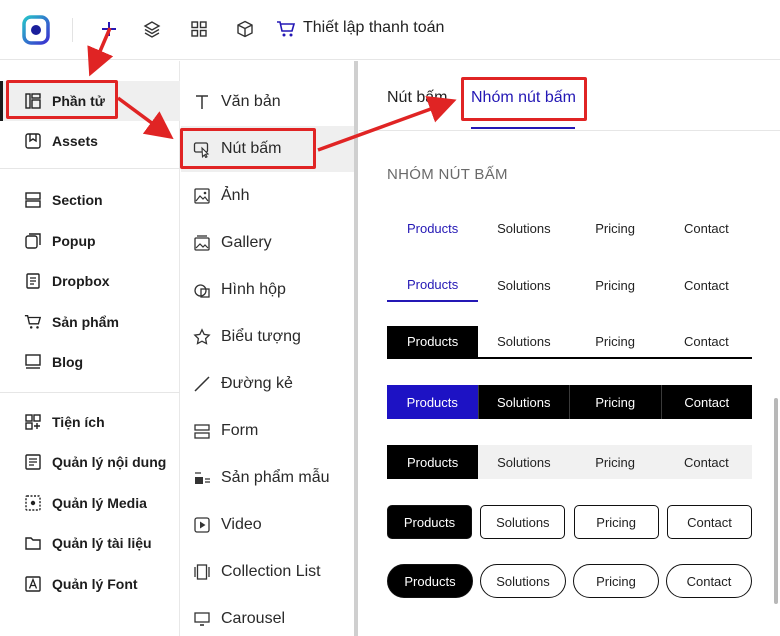 This screenshot has height=636, width=780. What do you see at coordinates (90, 503) in the screenshot?
I see `sidebar-item-media: Quản lý Media` at bounding box center [90, 503].